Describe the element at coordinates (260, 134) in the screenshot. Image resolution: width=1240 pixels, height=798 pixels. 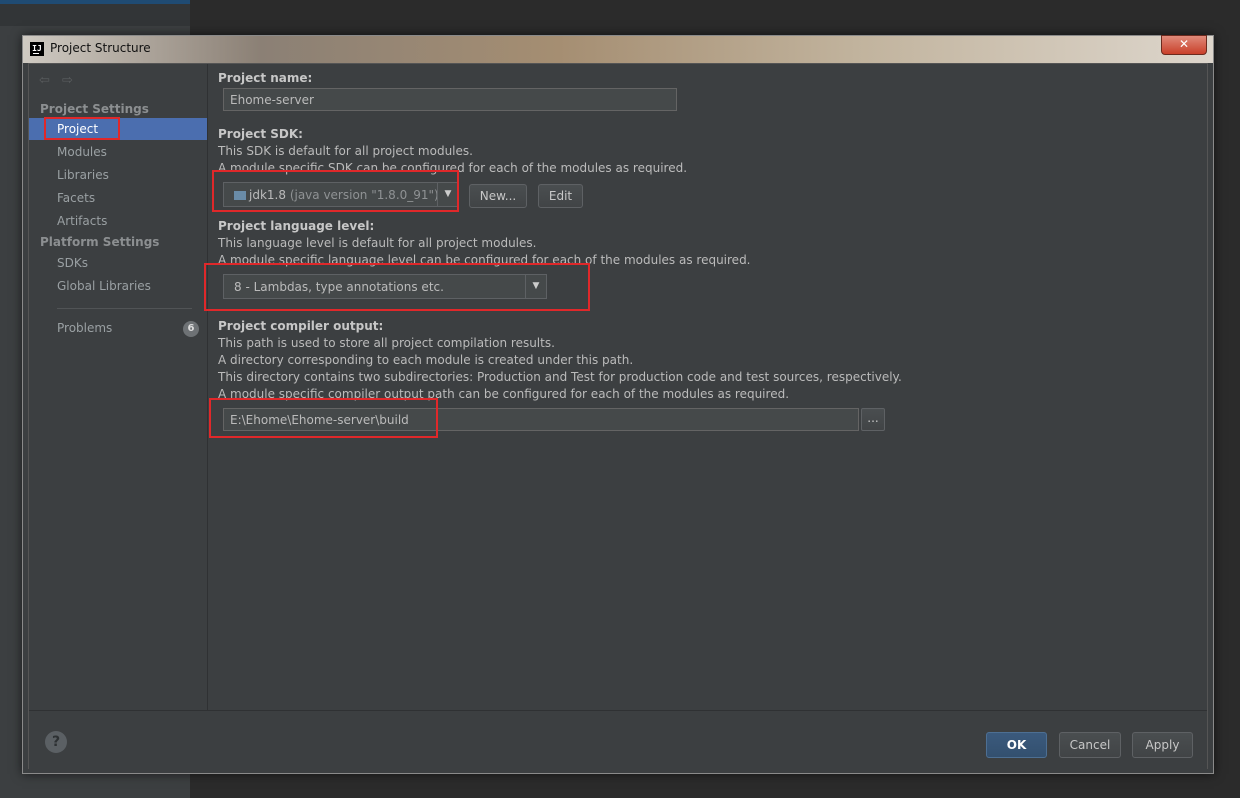
I see `project-sdk-label: Project SDK:` at that location.